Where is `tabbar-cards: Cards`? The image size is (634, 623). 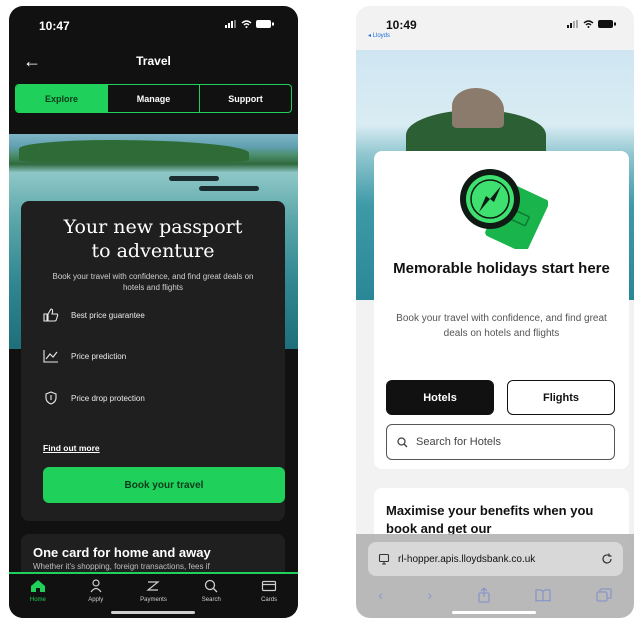
tabbar-cards: Cards is located at coordinates (269, 596).